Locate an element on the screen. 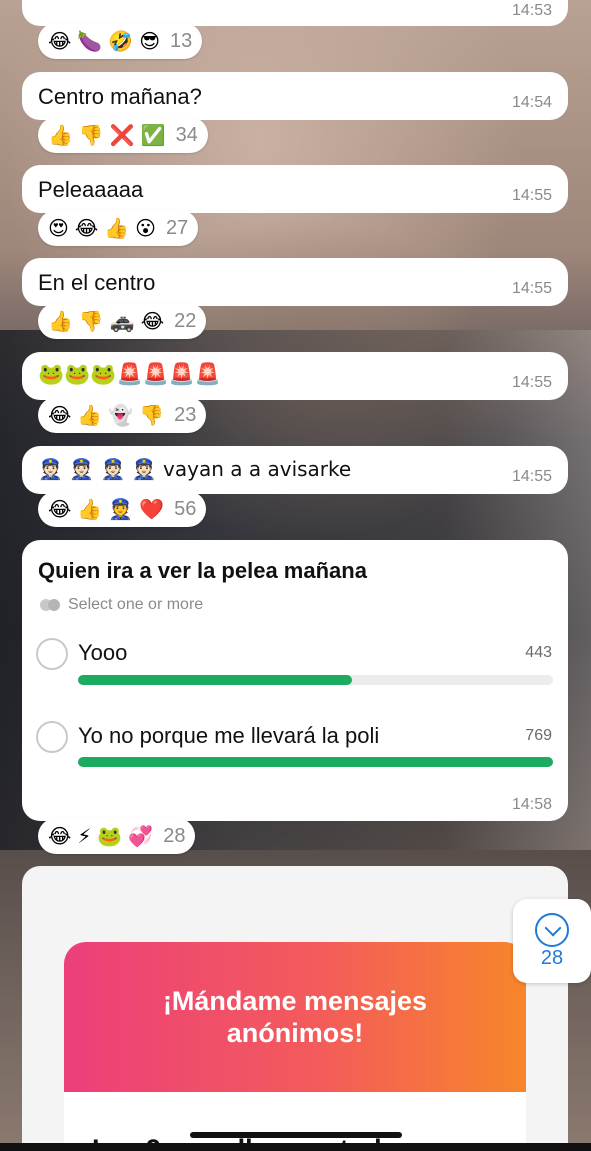 The image size is (591, 1151). poll-option-count: 769 is located at coordinates (538, 735).